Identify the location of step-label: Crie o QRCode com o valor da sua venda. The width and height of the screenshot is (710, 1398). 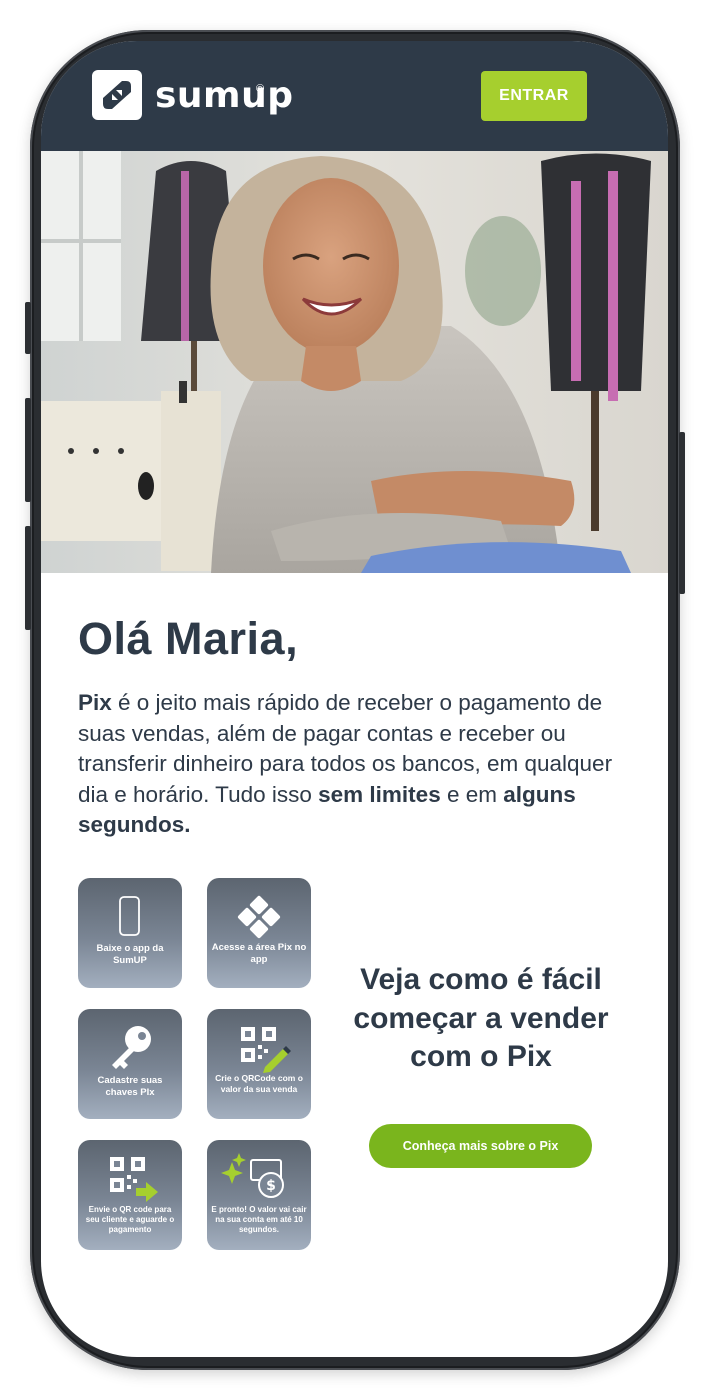
(259, 1083).